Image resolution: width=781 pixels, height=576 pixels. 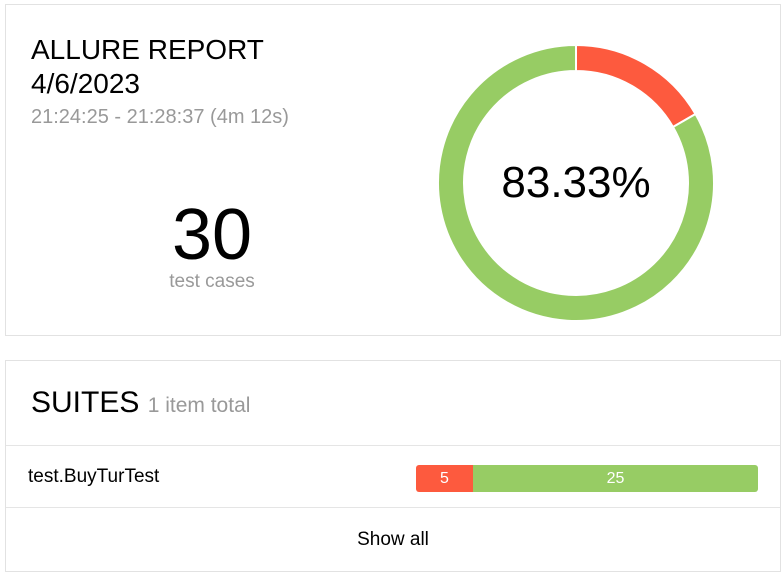 I want to click on suites-count: 1 item total, so click(x=199, y=405).